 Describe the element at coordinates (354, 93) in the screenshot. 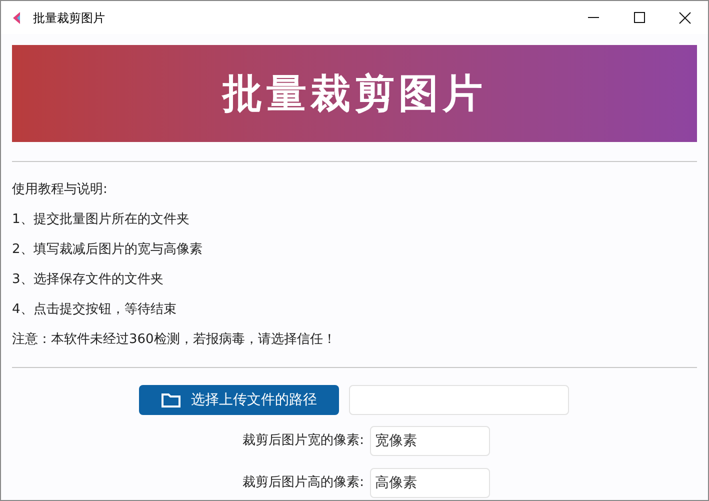

I see `banner-title: 批量裁剪图片` at that location.